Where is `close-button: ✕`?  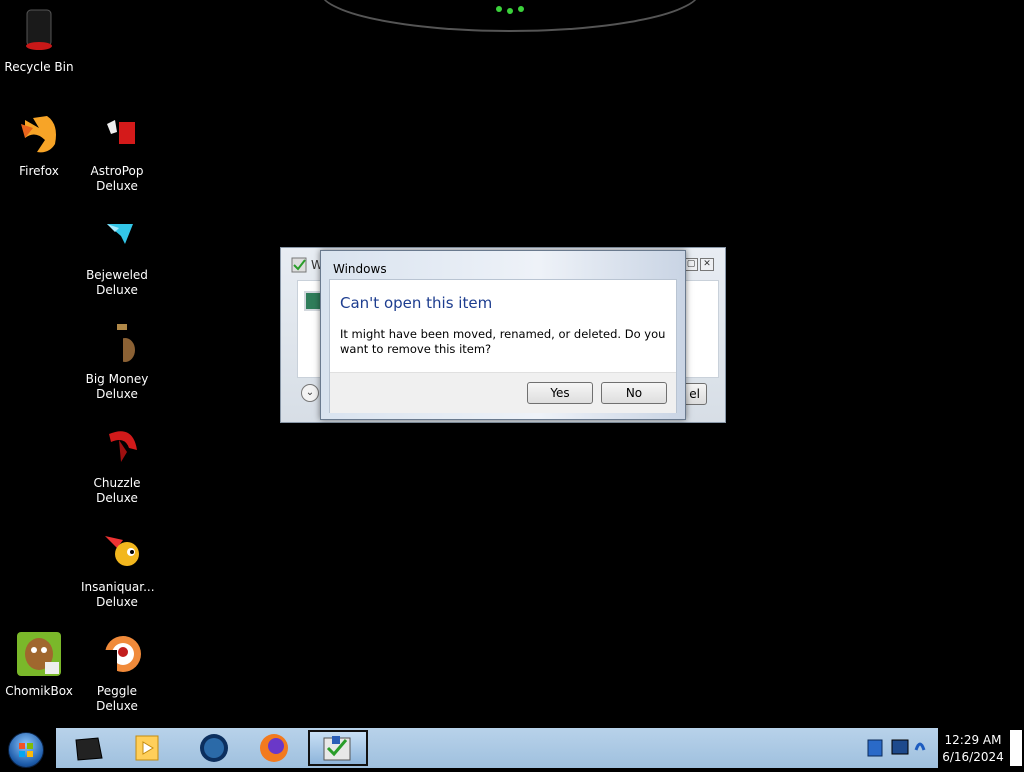 close-button: ✕ is located at coordinates (707, 264).